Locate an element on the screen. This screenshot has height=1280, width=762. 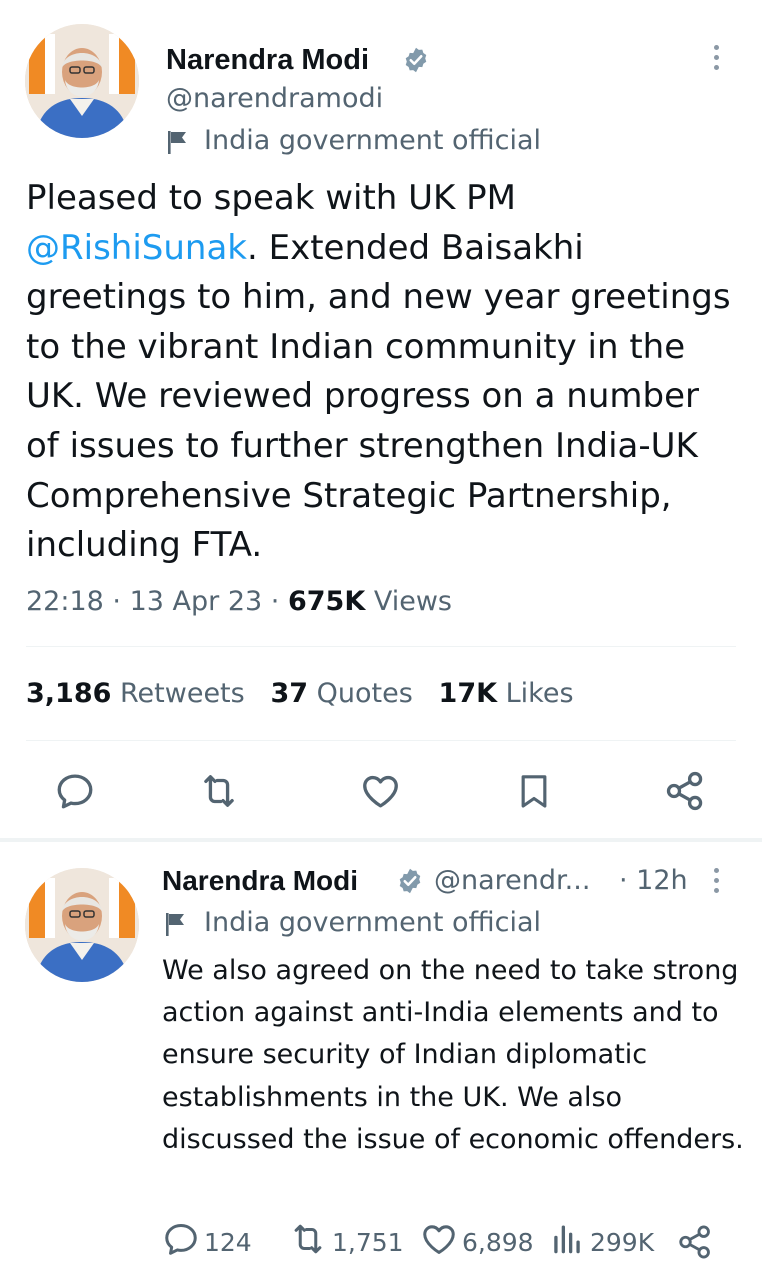
reply-author-avatar is located at coordinates (82, 925).